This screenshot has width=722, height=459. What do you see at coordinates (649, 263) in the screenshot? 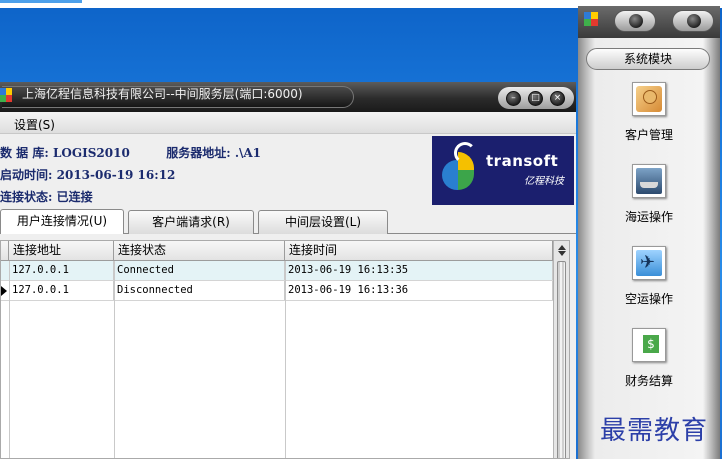
I see `airplane-icon` at bounding box center [649, 263].